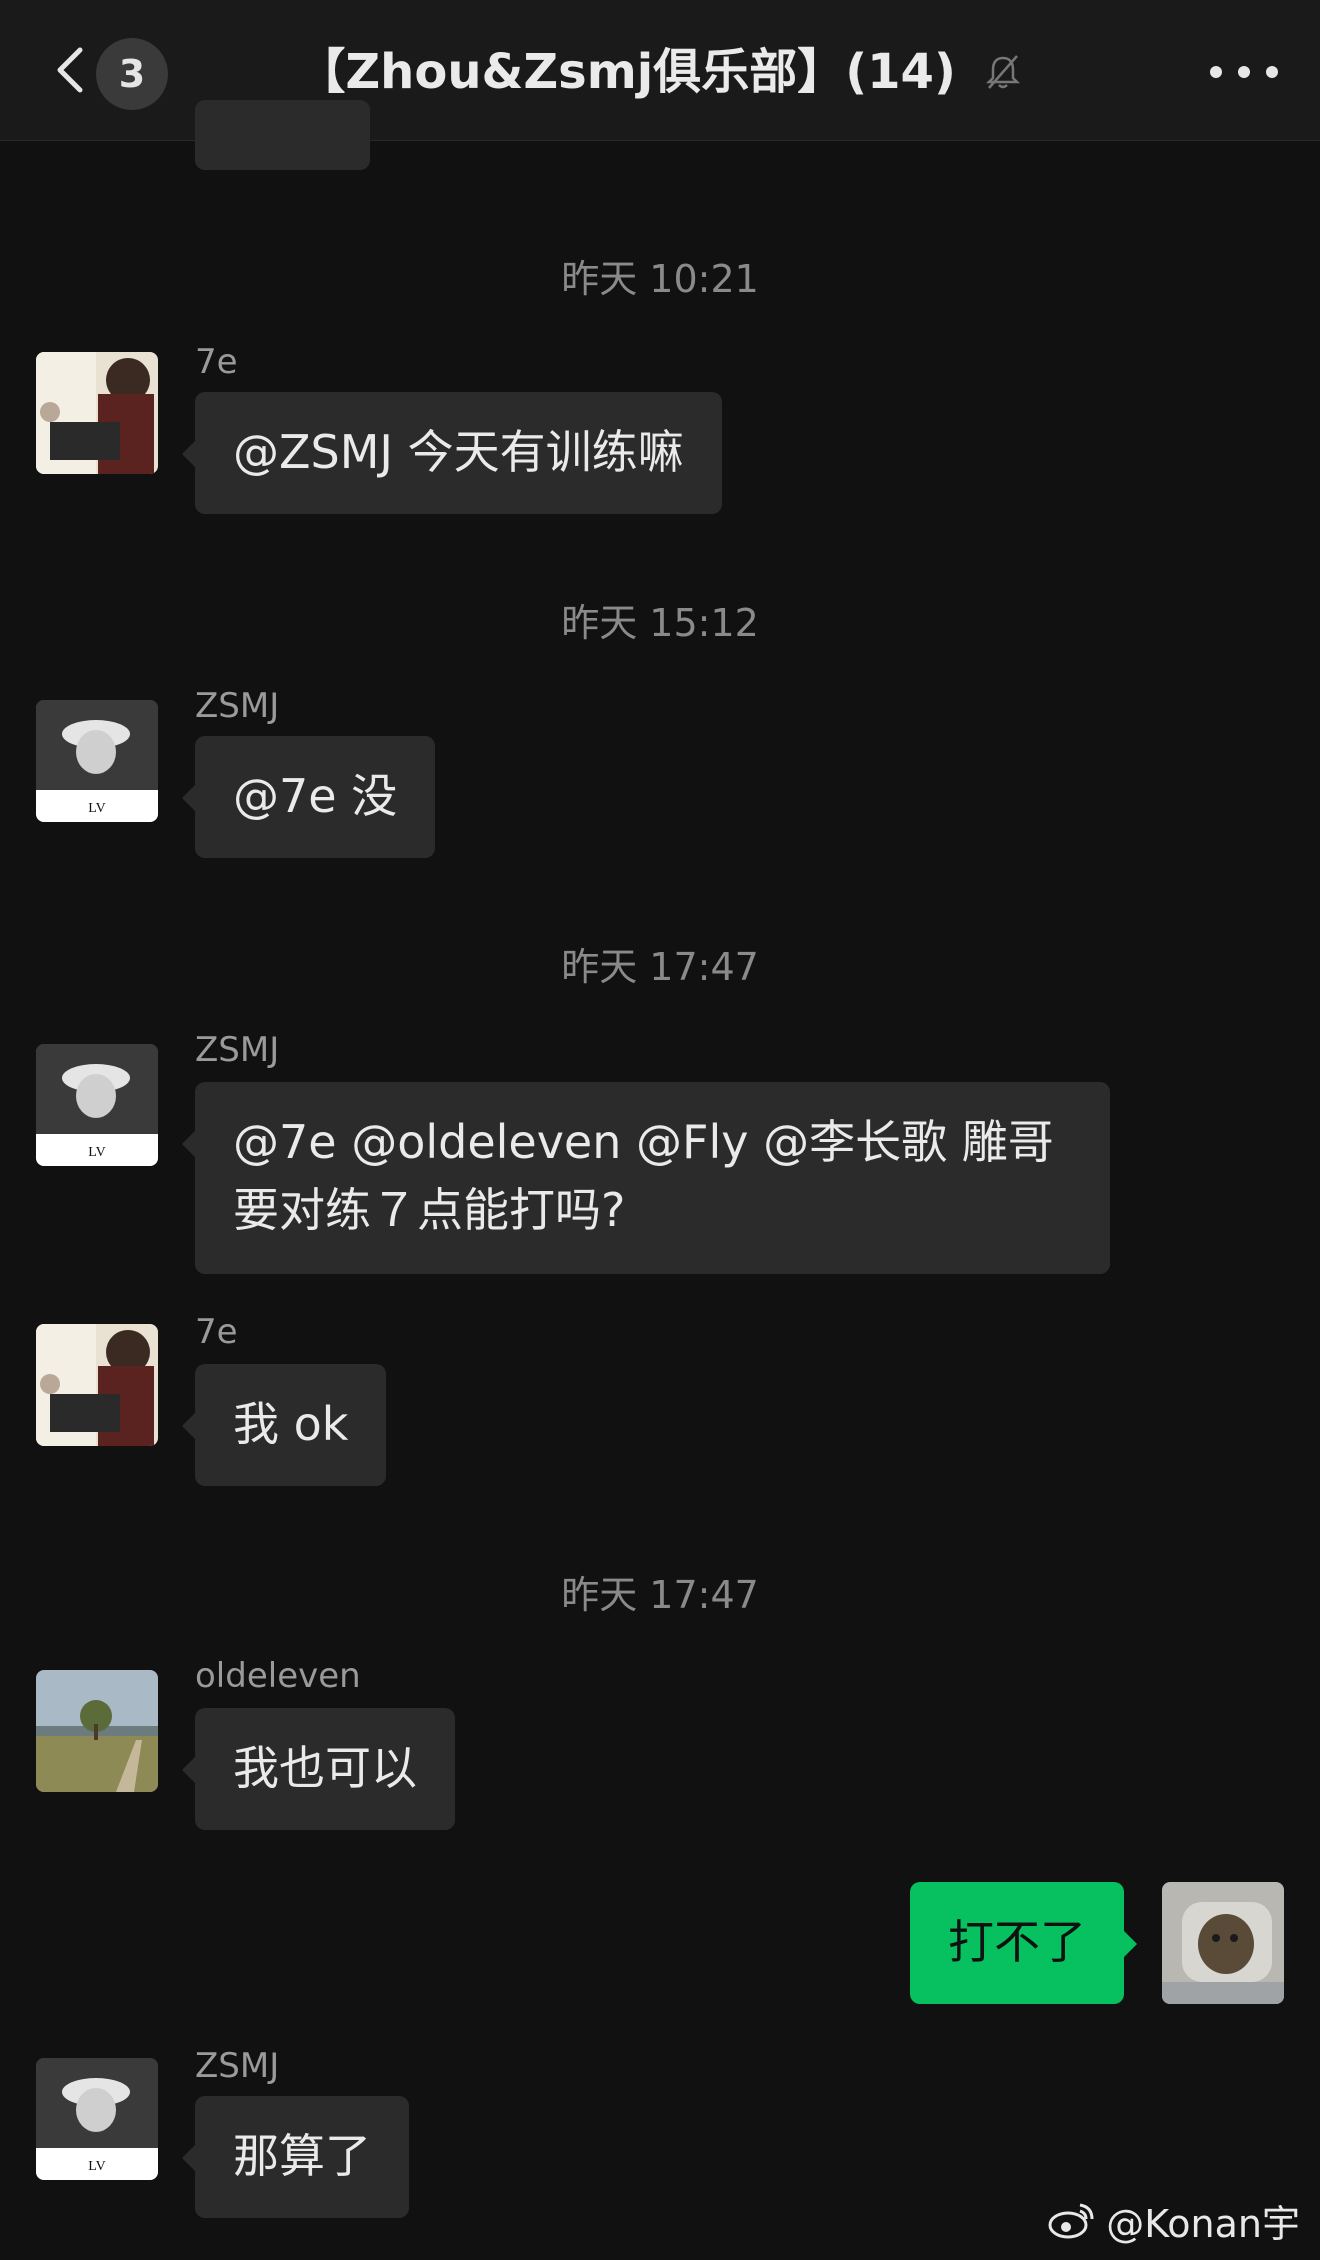  Describe the element at coordinates (132, 74) in the screenshot. I see `unread-count-badge: 3` at that location.